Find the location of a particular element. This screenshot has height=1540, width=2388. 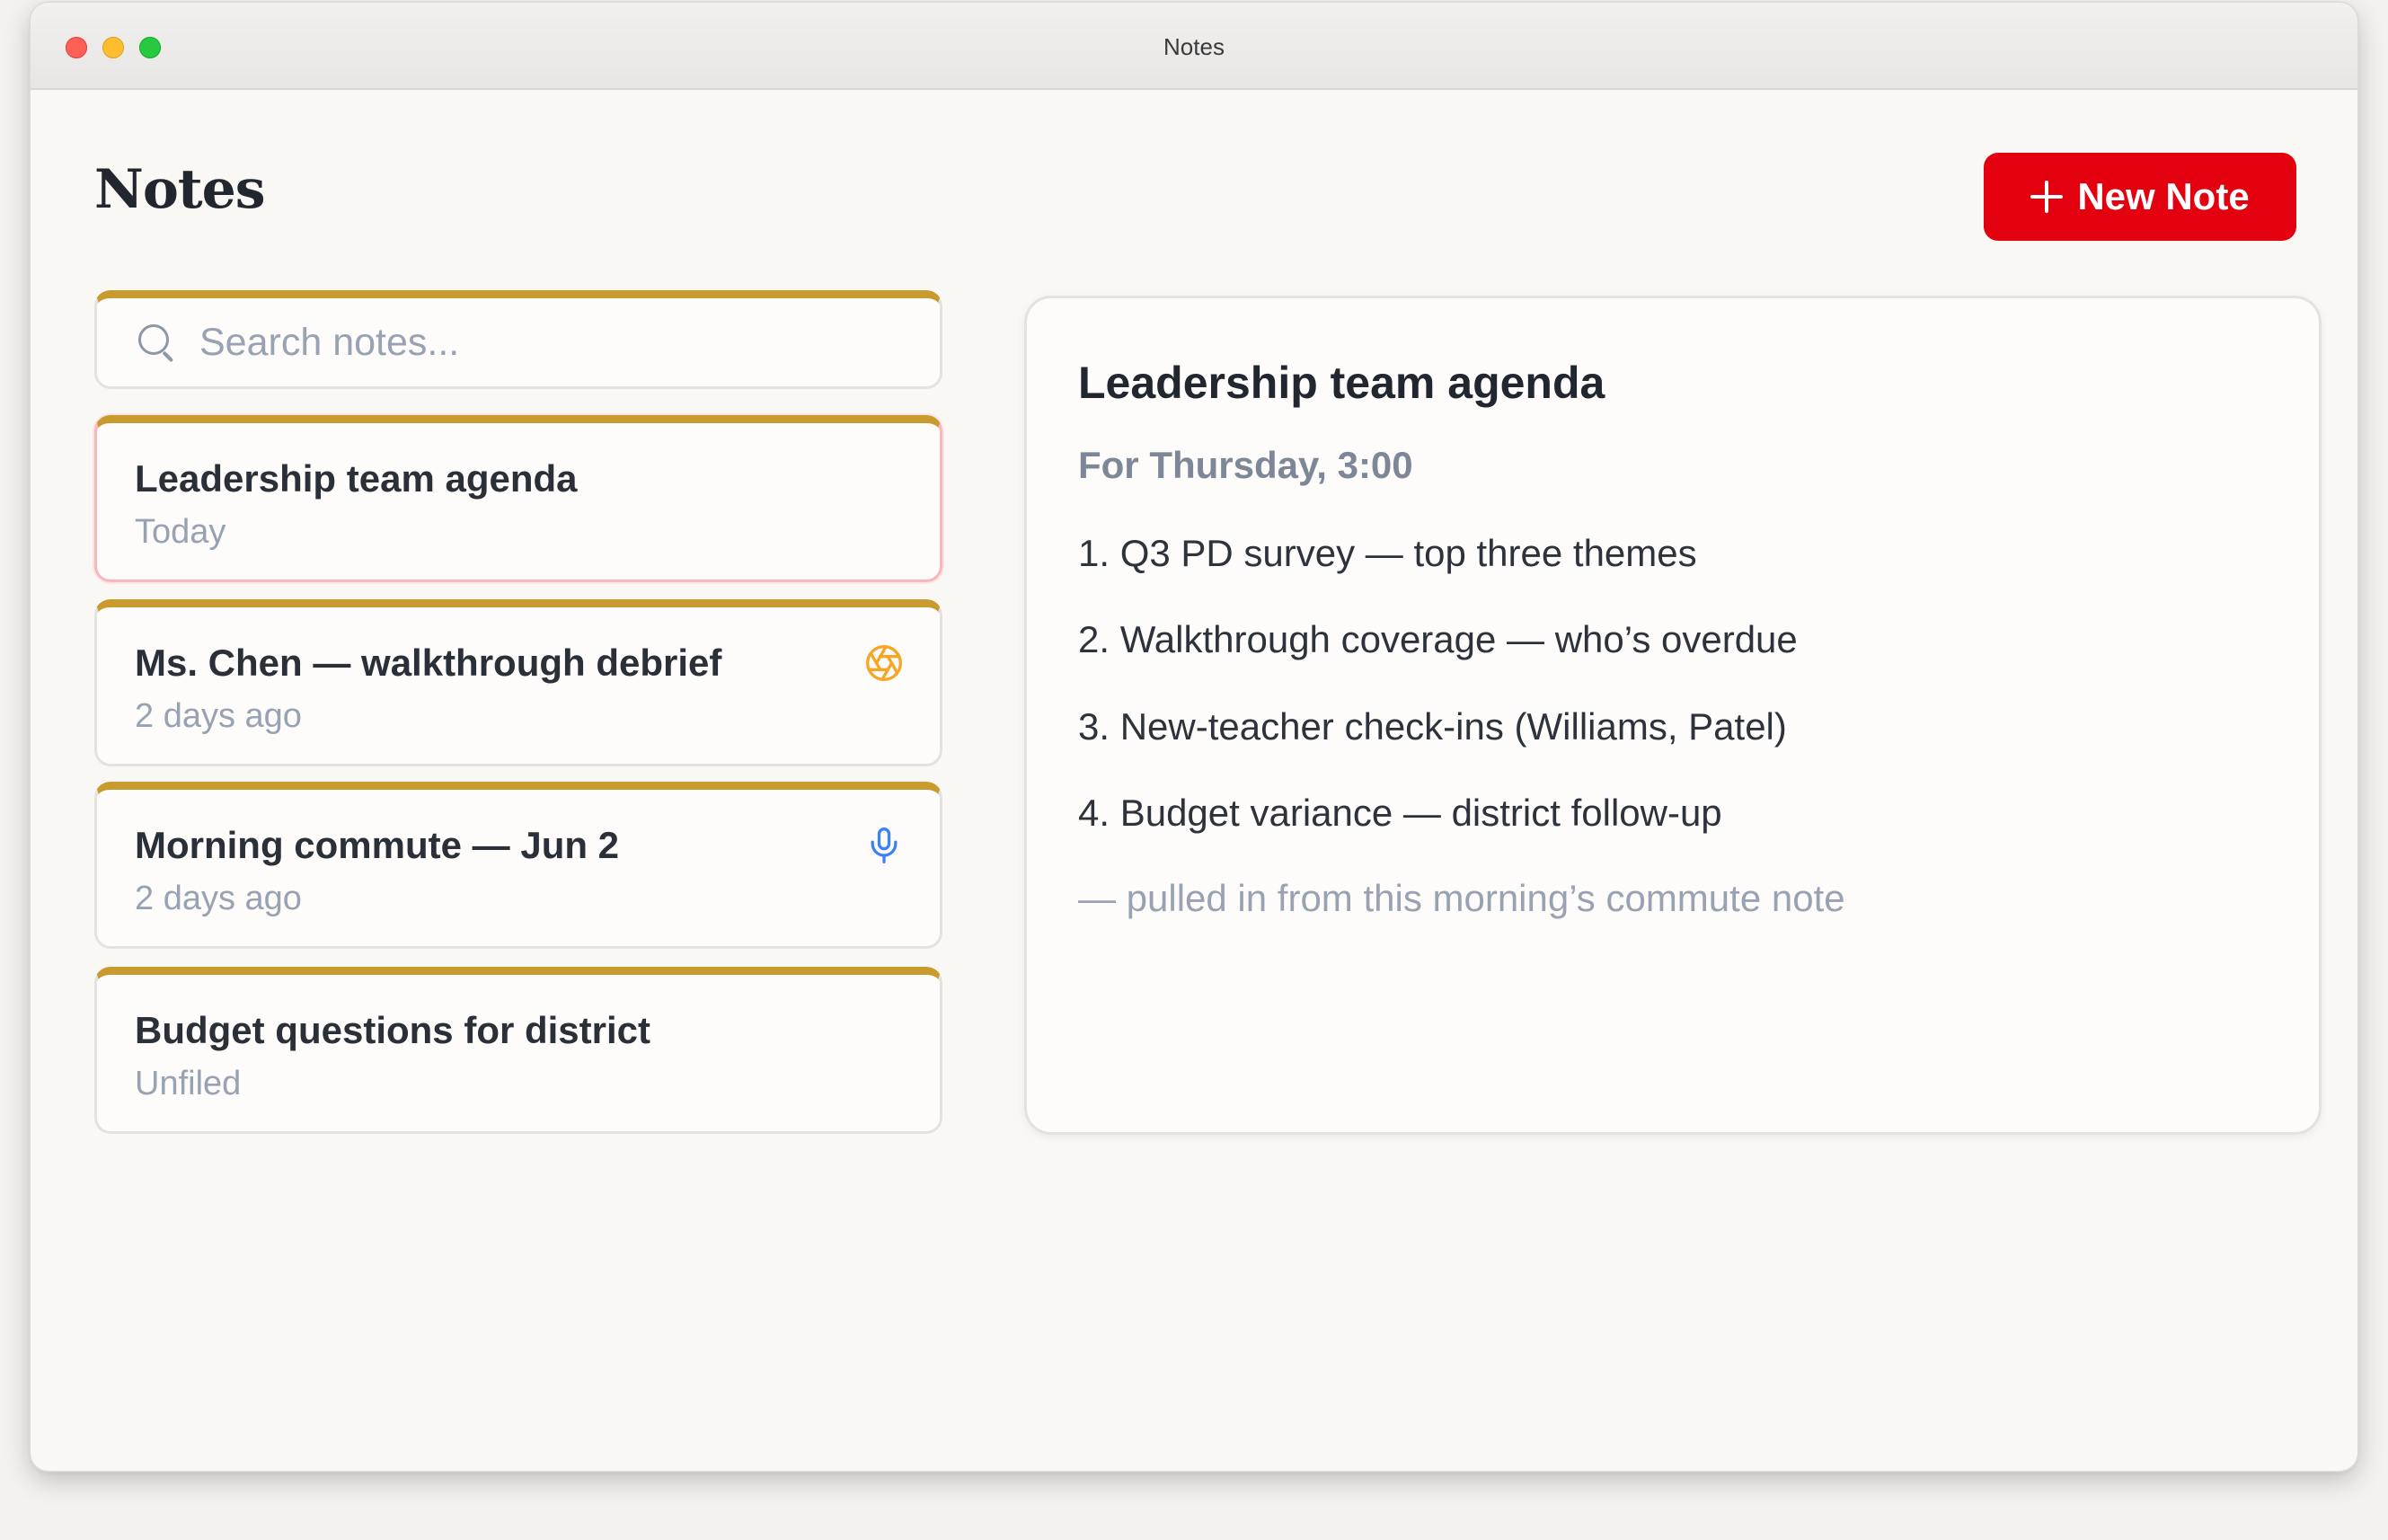

camera-aperture-icon is located at coordinates (884, 663).